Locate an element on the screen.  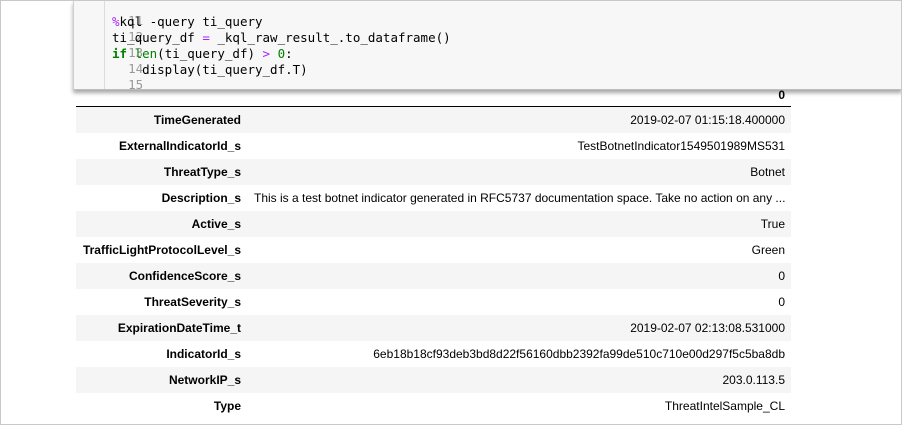
row-field-value: 2019-02-07 02:13:08.531000 is located at coordinates (707, 328).